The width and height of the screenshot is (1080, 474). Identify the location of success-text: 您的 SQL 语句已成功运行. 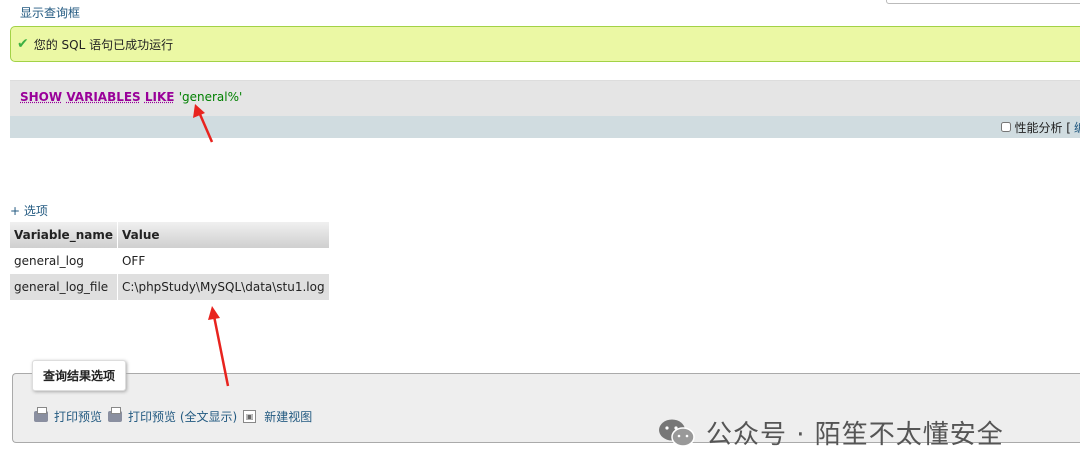
(103, 44).